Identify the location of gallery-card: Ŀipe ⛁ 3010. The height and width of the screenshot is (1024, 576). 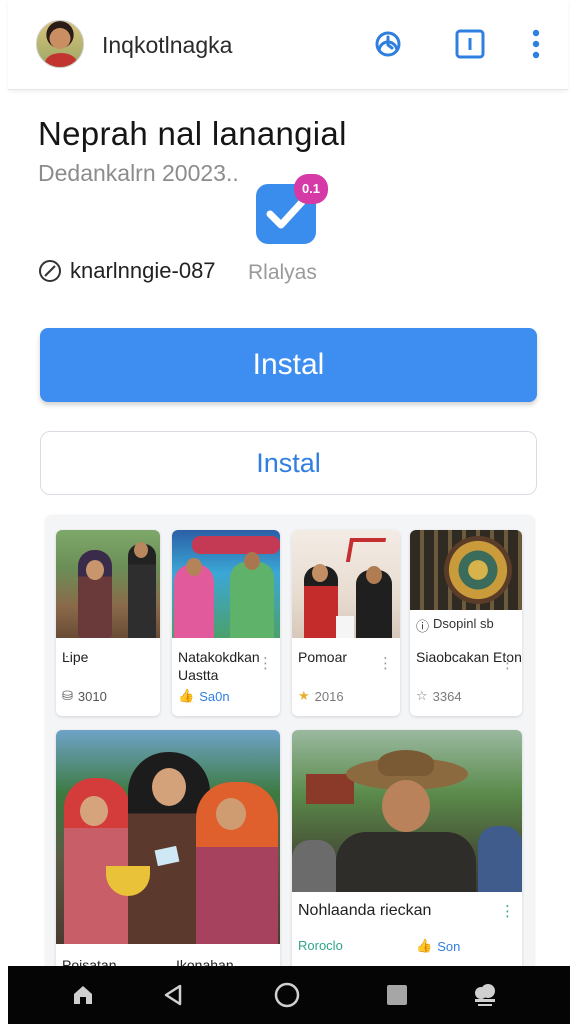
(108, 623).